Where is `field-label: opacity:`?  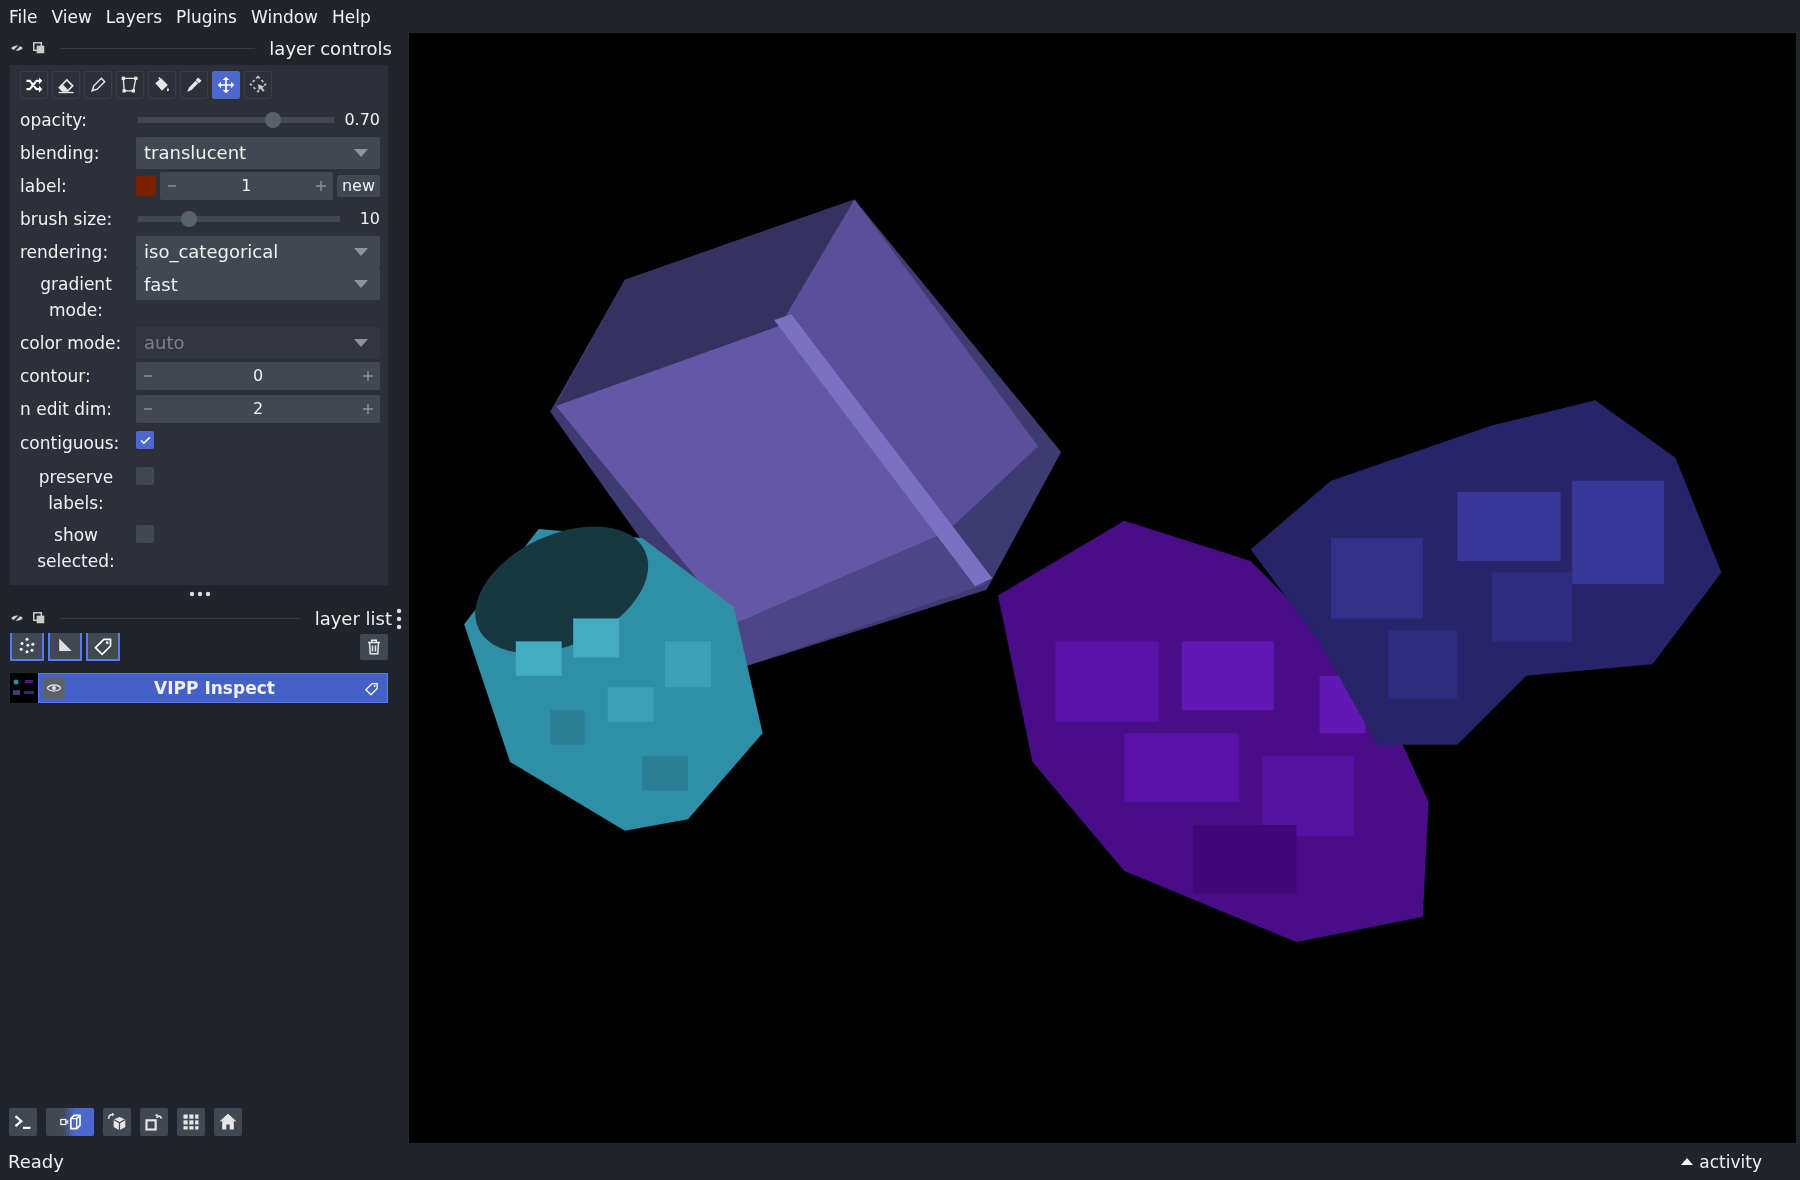
field-label: opacity: is located at coordinates (54, 120).